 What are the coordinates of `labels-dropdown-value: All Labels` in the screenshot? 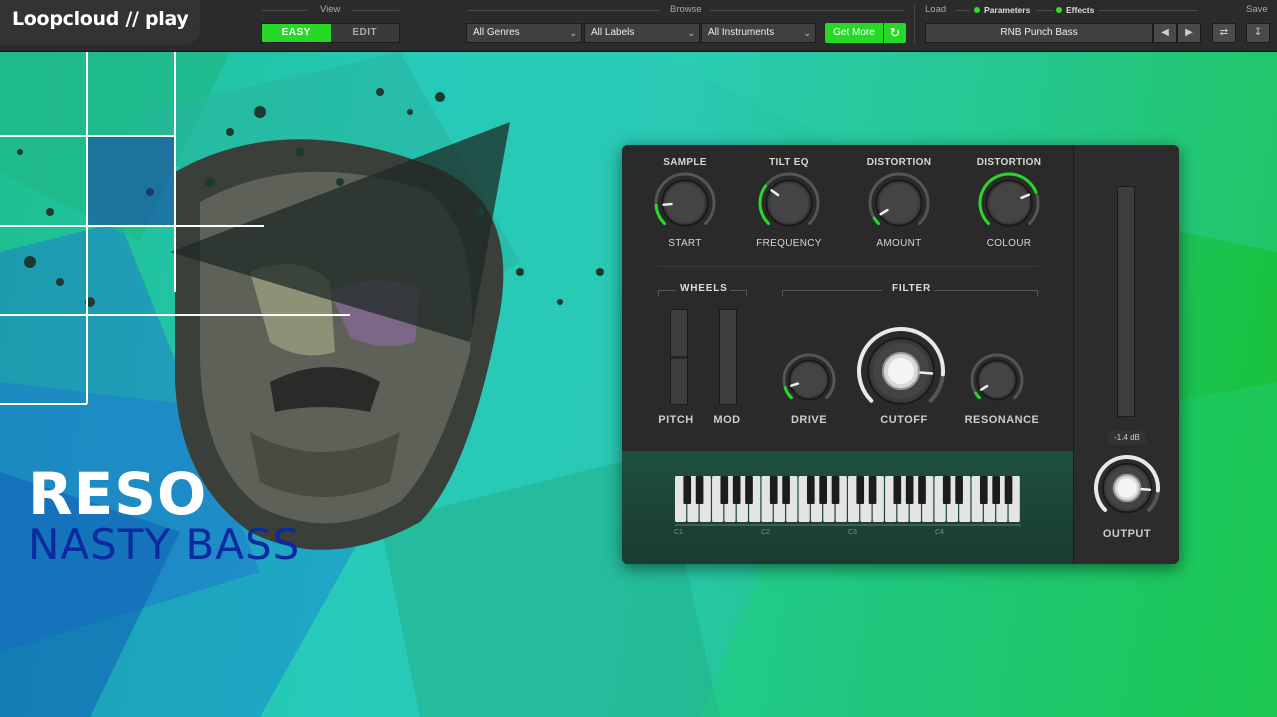 It's located at (613, 32).